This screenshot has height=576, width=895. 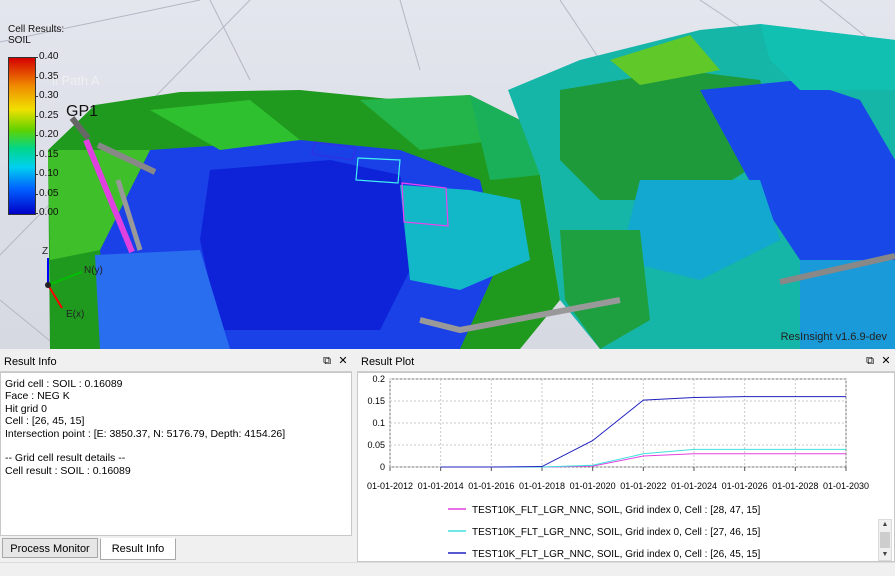 I want to click on color-legend-bar, so click(x=22, y=136).